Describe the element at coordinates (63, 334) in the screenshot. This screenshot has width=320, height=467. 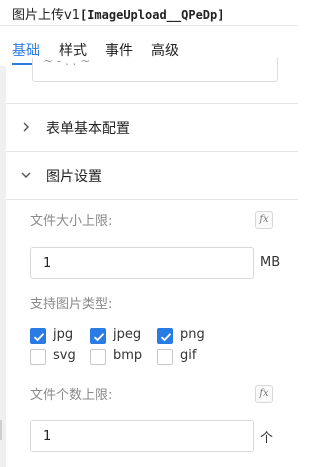
I see `checkbox-label: jpg` at that location.